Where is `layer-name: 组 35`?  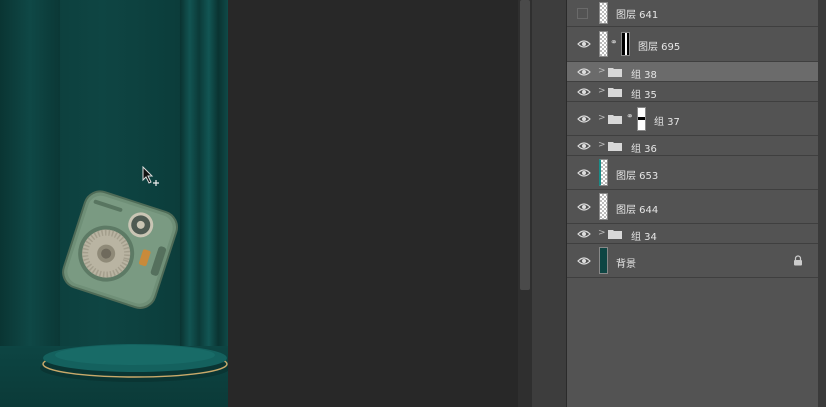
layer-name: 组 35 is located at coordinates (644, 95).